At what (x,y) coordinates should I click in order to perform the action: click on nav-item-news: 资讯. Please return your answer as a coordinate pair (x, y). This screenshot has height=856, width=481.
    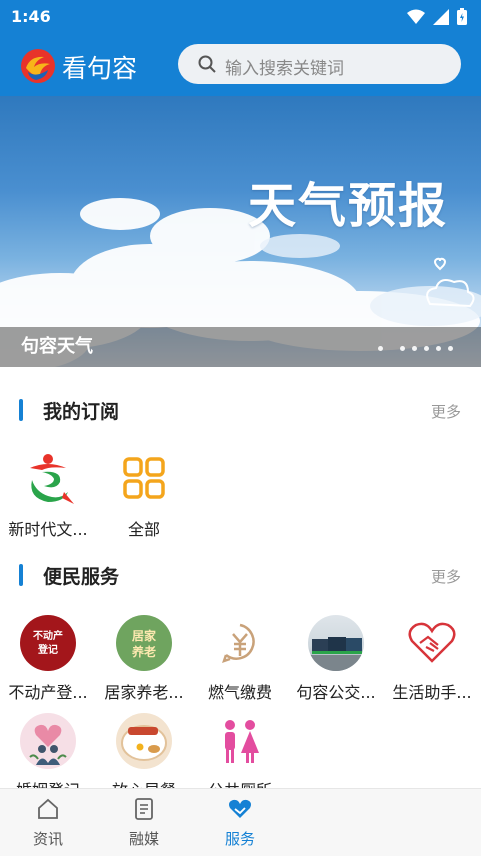
    Looking at the image, I should click on (48, 823).